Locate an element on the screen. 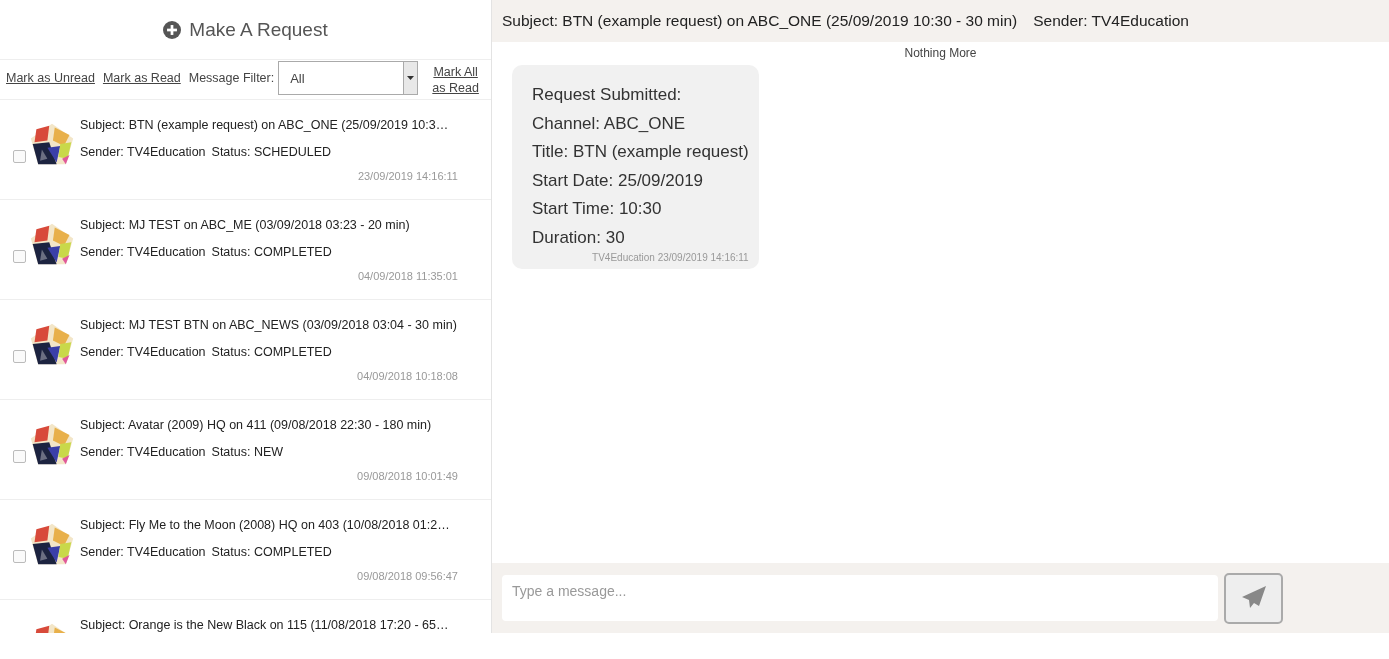 The width and height of the screenshot is (1389, 659). message-subject: Subject: MJ TEST on ABC_ME (03/09/2018 03:23 - 20 min) is located at coordinates (269, 225).